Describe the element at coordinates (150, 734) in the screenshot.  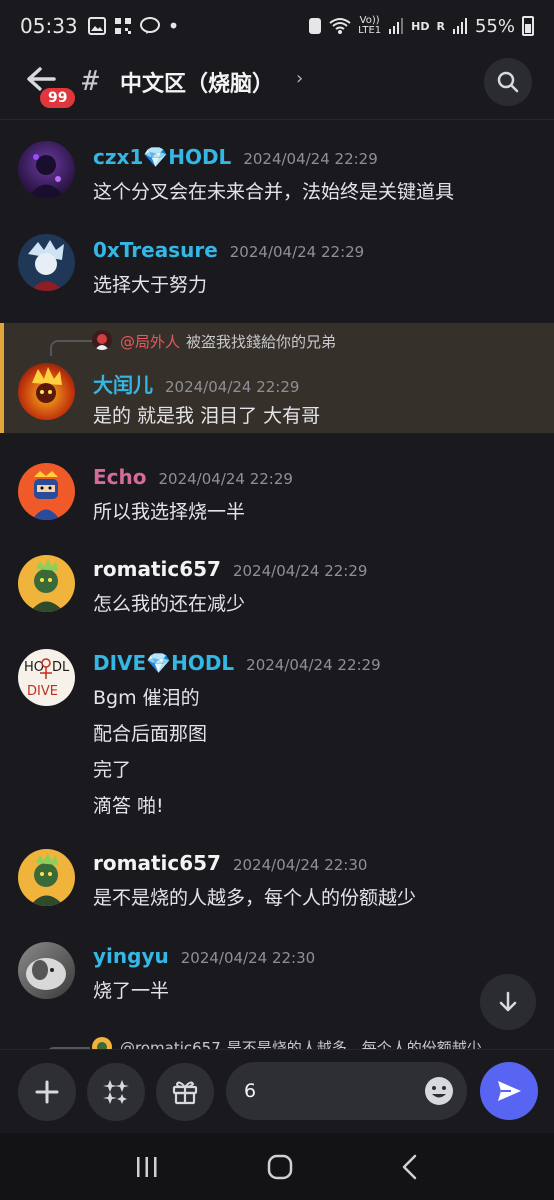
I see `message-text: 配合后面那图` at that location.